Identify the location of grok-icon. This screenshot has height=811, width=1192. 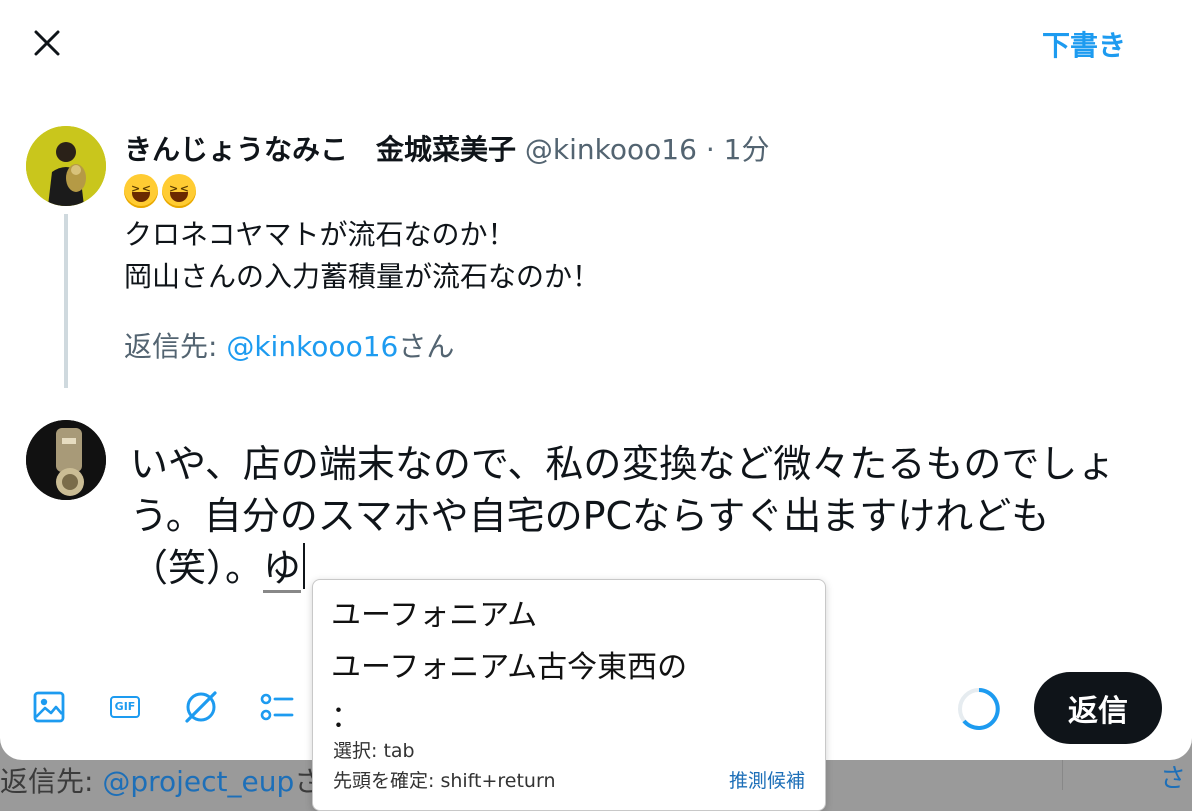
(201, 707).